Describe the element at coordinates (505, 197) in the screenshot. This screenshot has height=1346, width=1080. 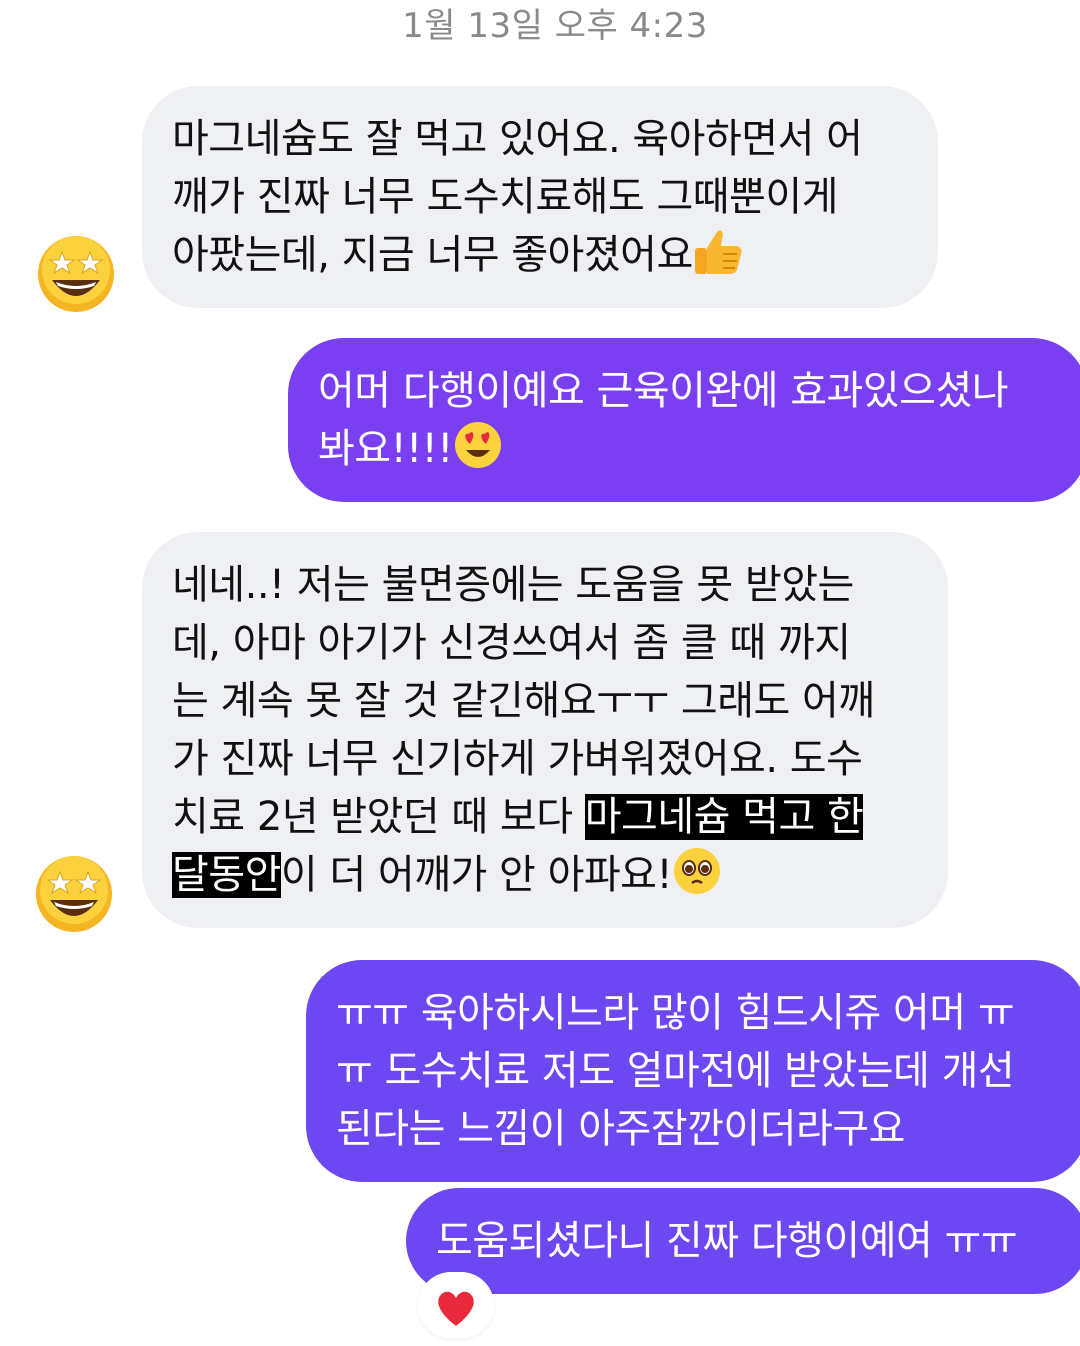
I see `message-line: 깨가 진짜 너무 도수치료해도 그때뿐이게` at that location.